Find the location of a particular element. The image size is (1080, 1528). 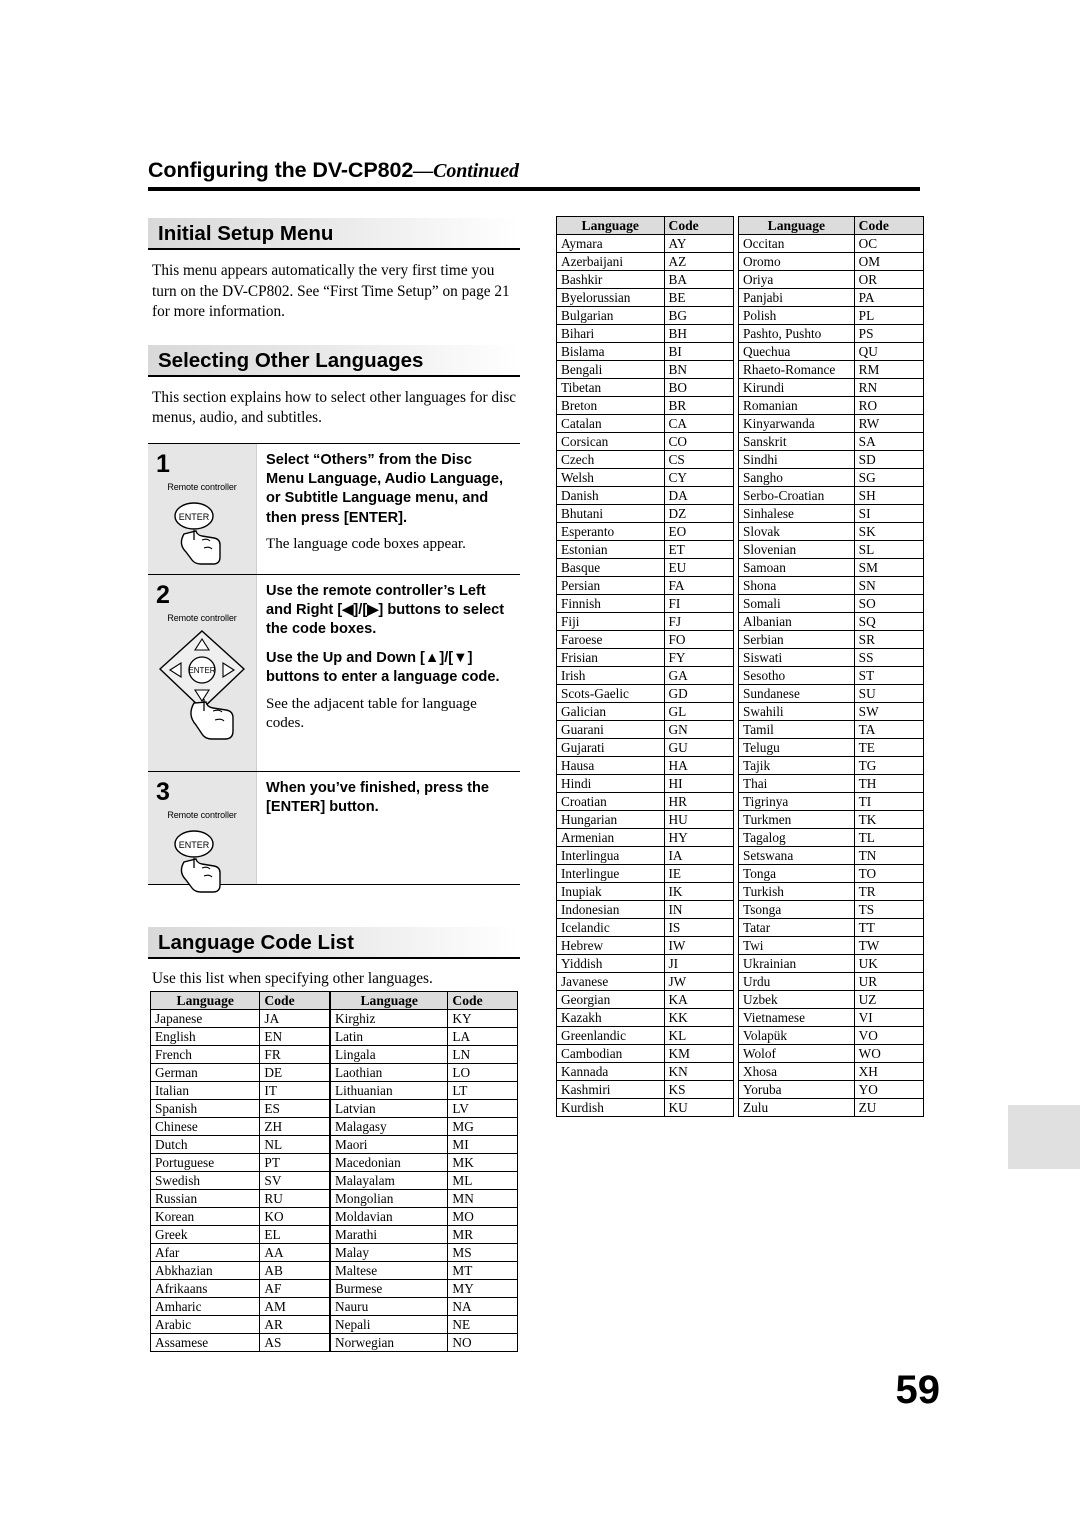

cell-language: Urdu is located at coordinates (796, 981).